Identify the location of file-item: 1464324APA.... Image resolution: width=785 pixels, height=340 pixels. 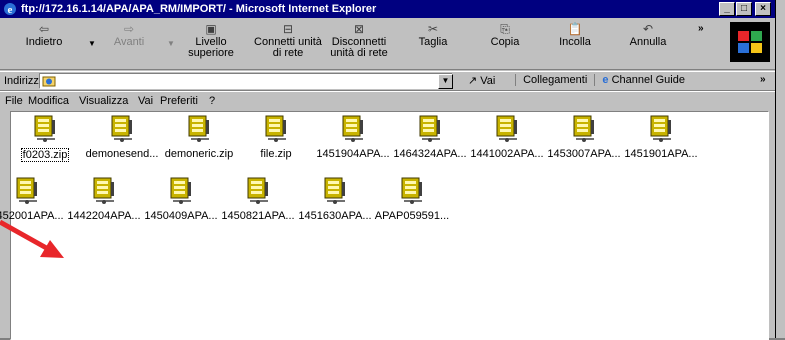
(430, 137).